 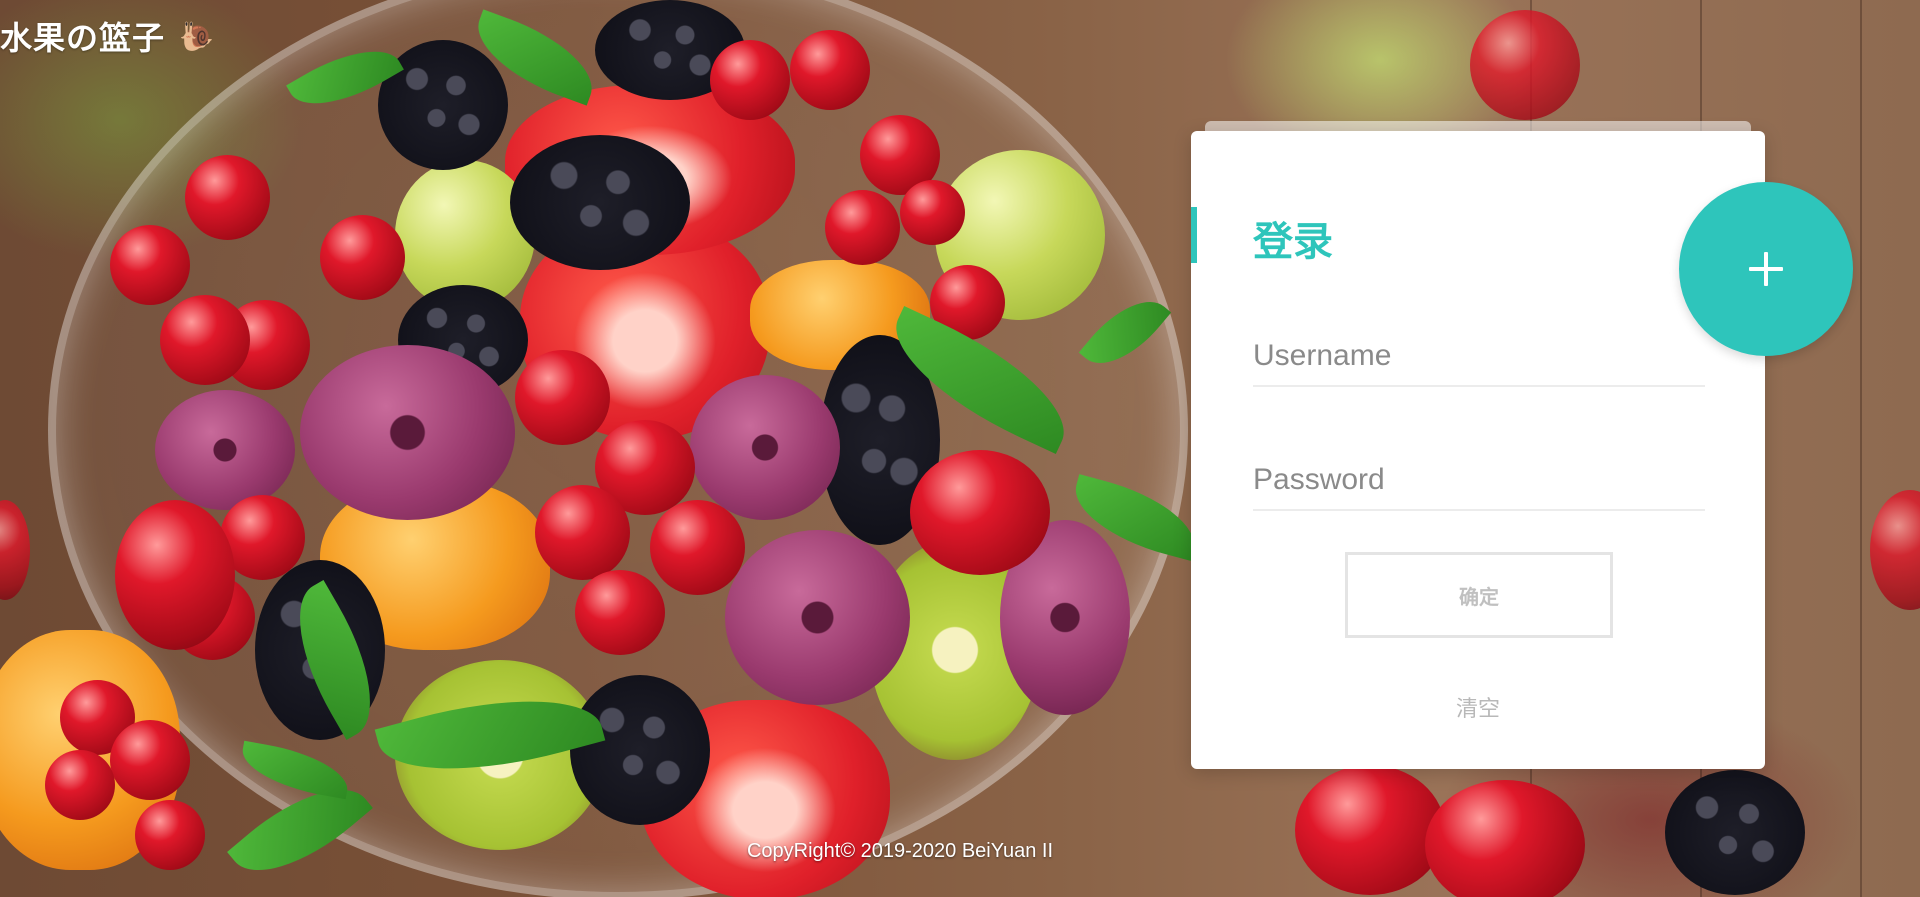 I want to click on confirm-button: 确定, so click(x=1479, y=595).